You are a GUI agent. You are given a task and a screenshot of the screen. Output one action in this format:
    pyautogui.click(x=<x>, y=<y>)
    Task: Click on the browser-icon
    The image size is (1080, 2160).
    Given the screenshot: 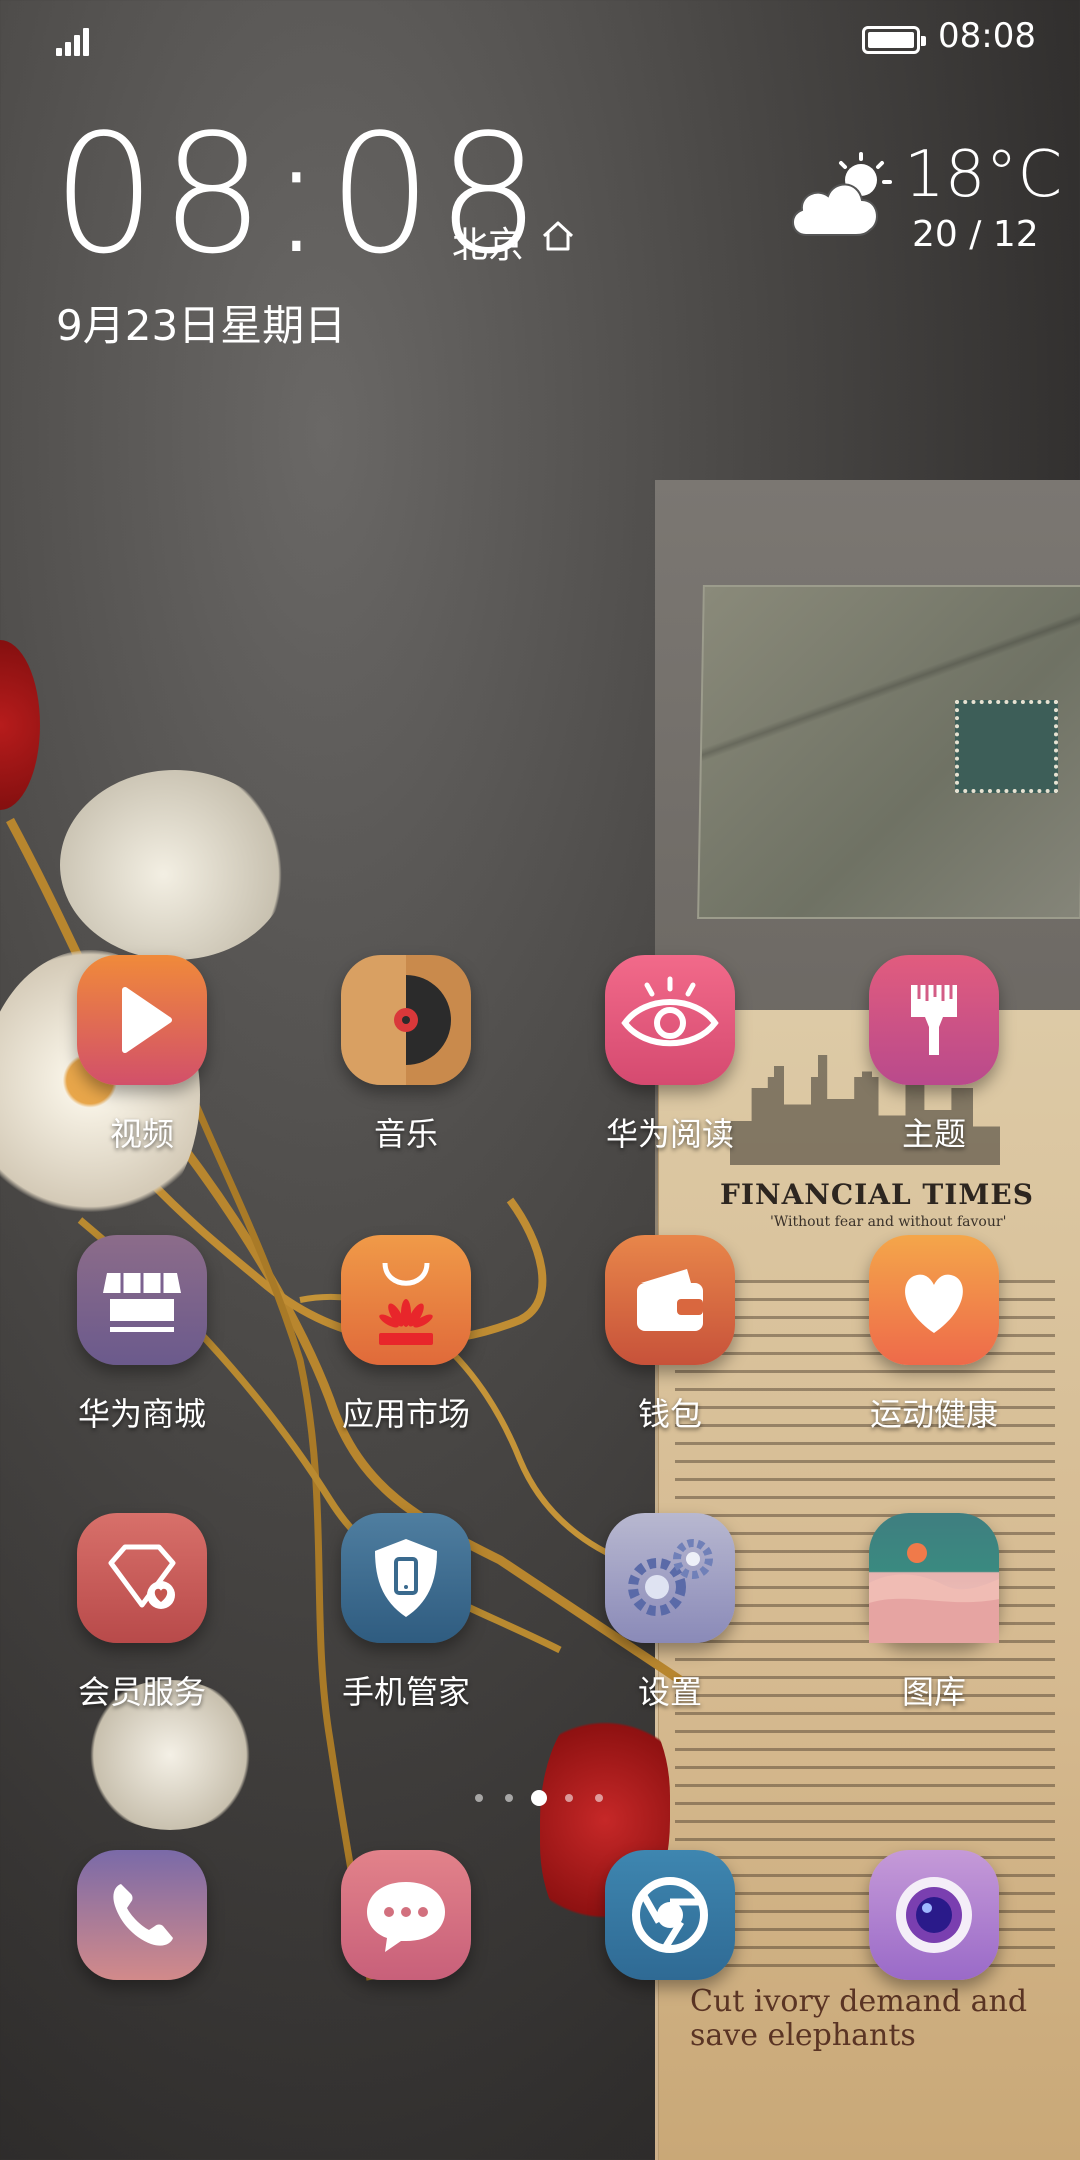 What is the action you would take?
    pyautogui.click(x=670, y=1915)
    